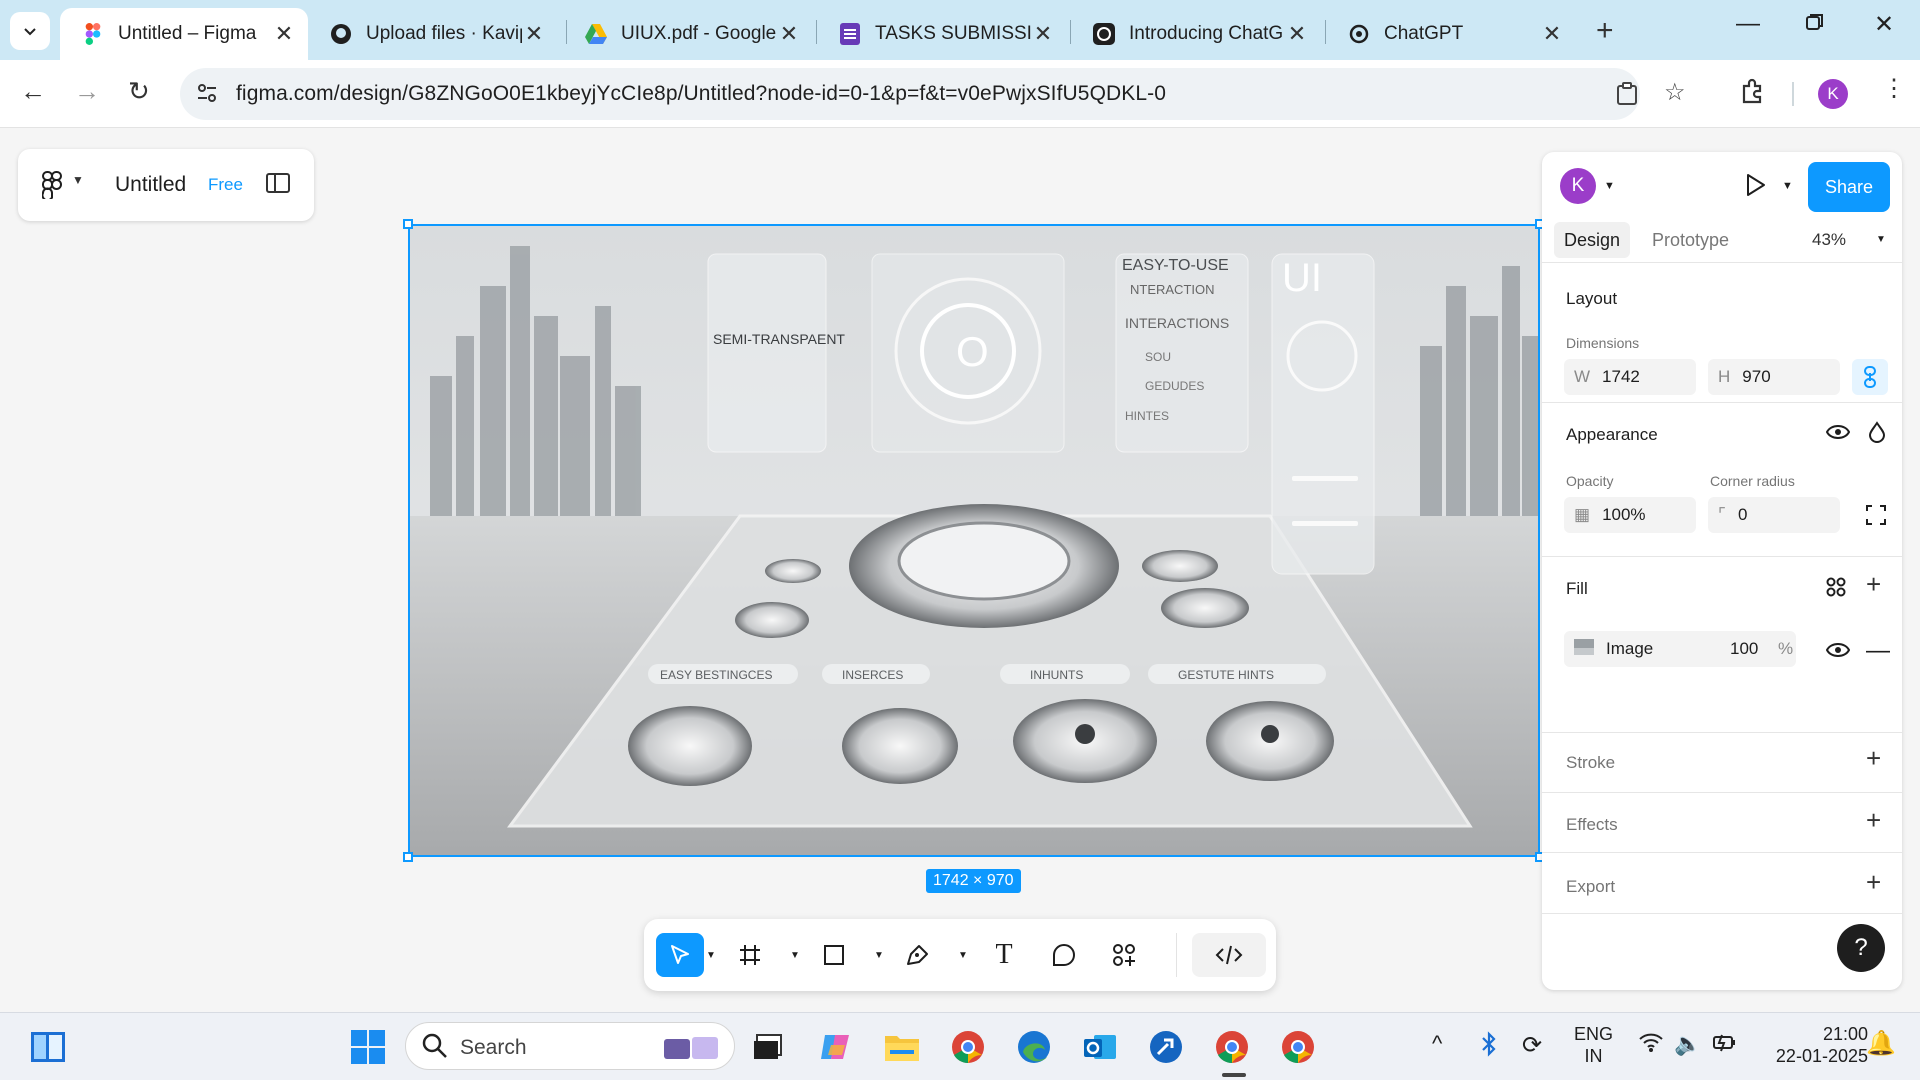 The image size is (1920, 1080). Describe the element at coordinates (942, 34) in the screenshot. I see `tab-forms: TASKS SUBMISSIO ✕` at that location.